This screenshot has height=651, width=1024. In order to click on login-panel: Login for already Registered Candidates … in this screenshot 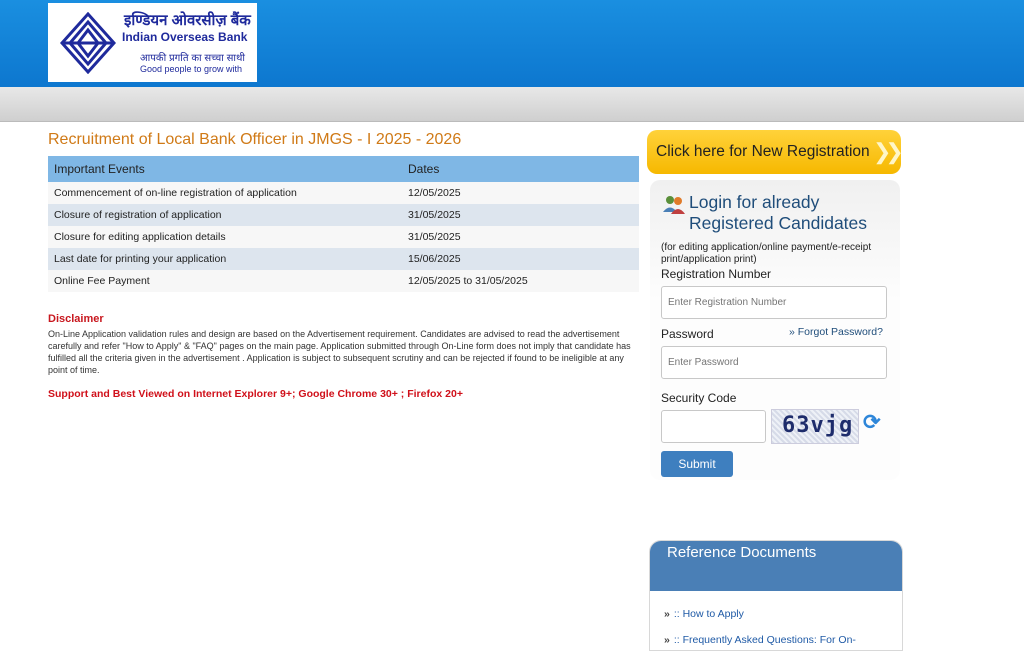, I will do `click(775, 330)`.